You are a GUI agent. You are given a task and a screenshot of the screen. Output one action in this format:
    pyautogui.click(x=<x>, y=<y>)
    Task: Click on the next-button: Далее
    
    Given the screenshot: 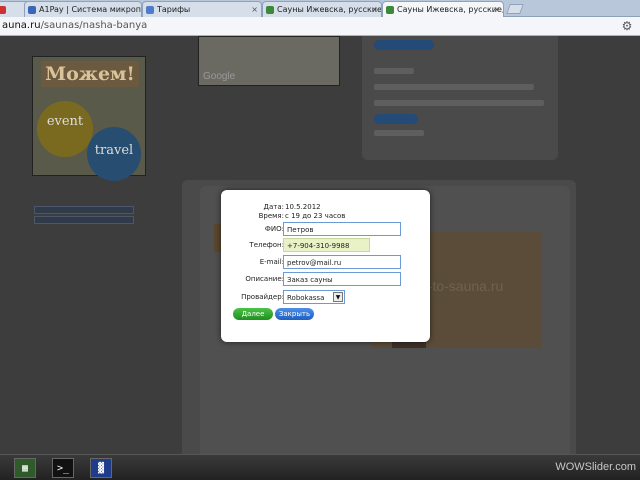 What is the action you would take?
    pyautogui.click(x=253, y=314)
    